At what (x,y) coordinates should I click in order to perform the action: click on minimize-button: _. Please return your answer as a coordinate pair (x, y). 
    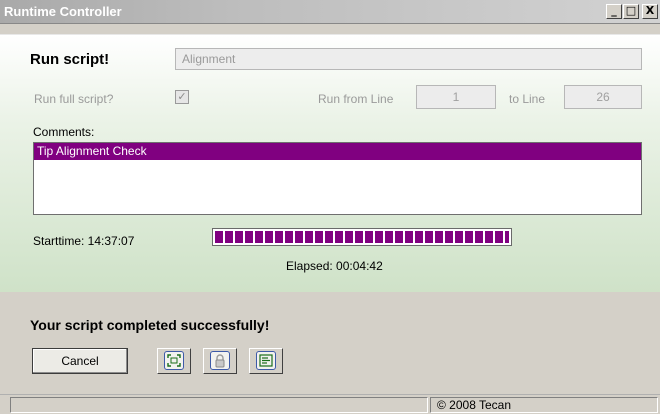
    Looking at the image, I should click on (614, 11).